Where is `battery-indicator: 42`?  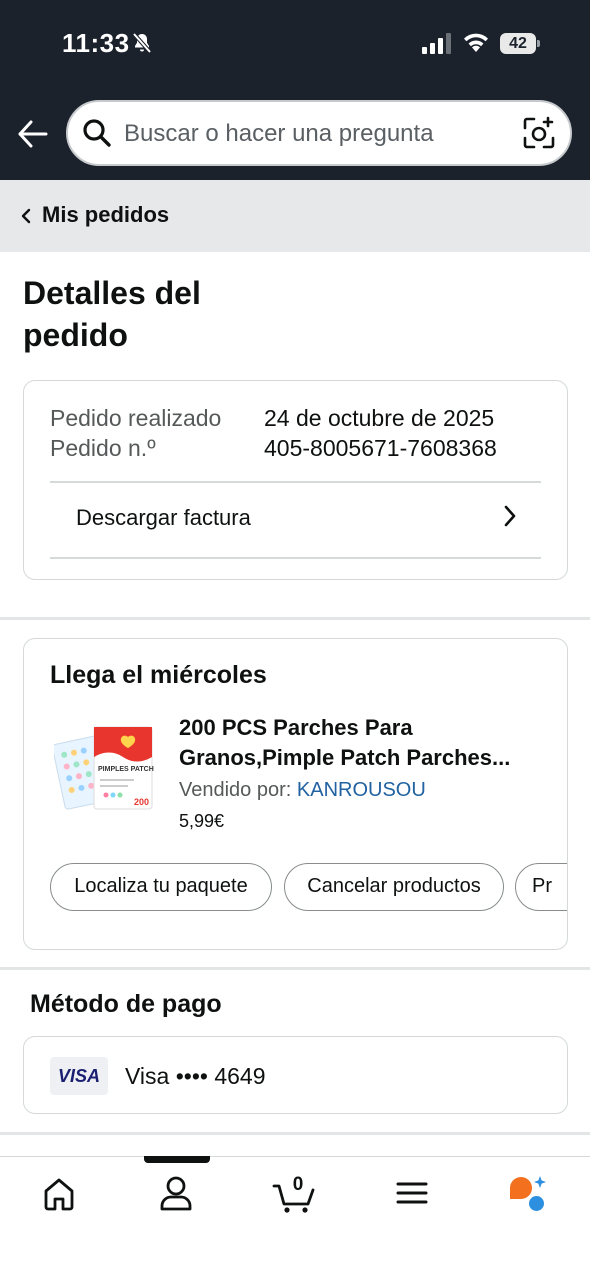 battery-indicator: 42 is located at coordinates (520, 43).